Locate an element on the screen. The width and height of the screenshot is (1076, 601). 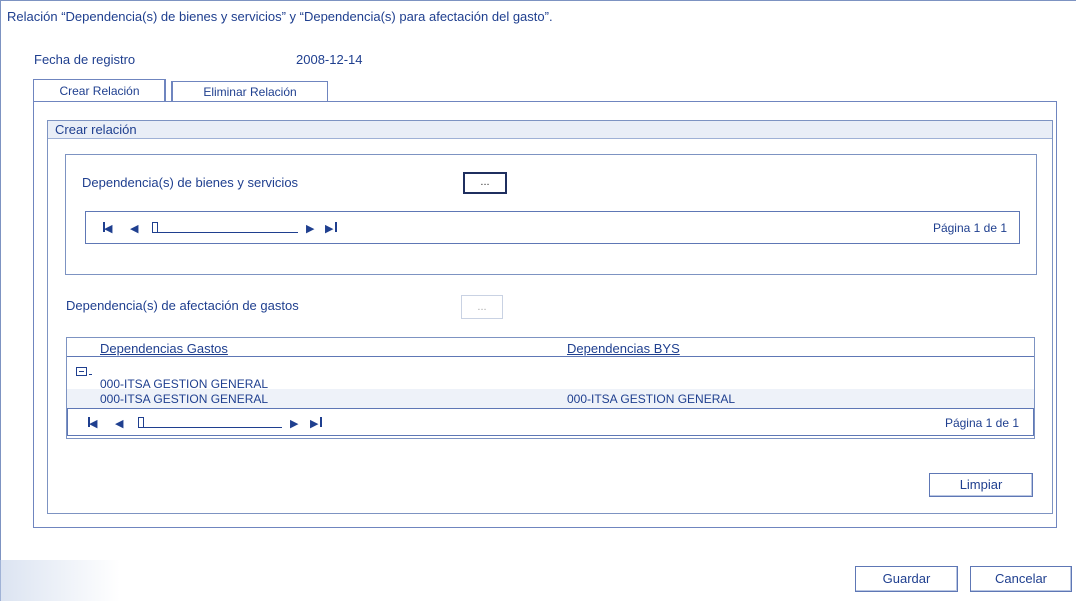
fieldset-title: Crear relación is located at coordinates (96, 129).